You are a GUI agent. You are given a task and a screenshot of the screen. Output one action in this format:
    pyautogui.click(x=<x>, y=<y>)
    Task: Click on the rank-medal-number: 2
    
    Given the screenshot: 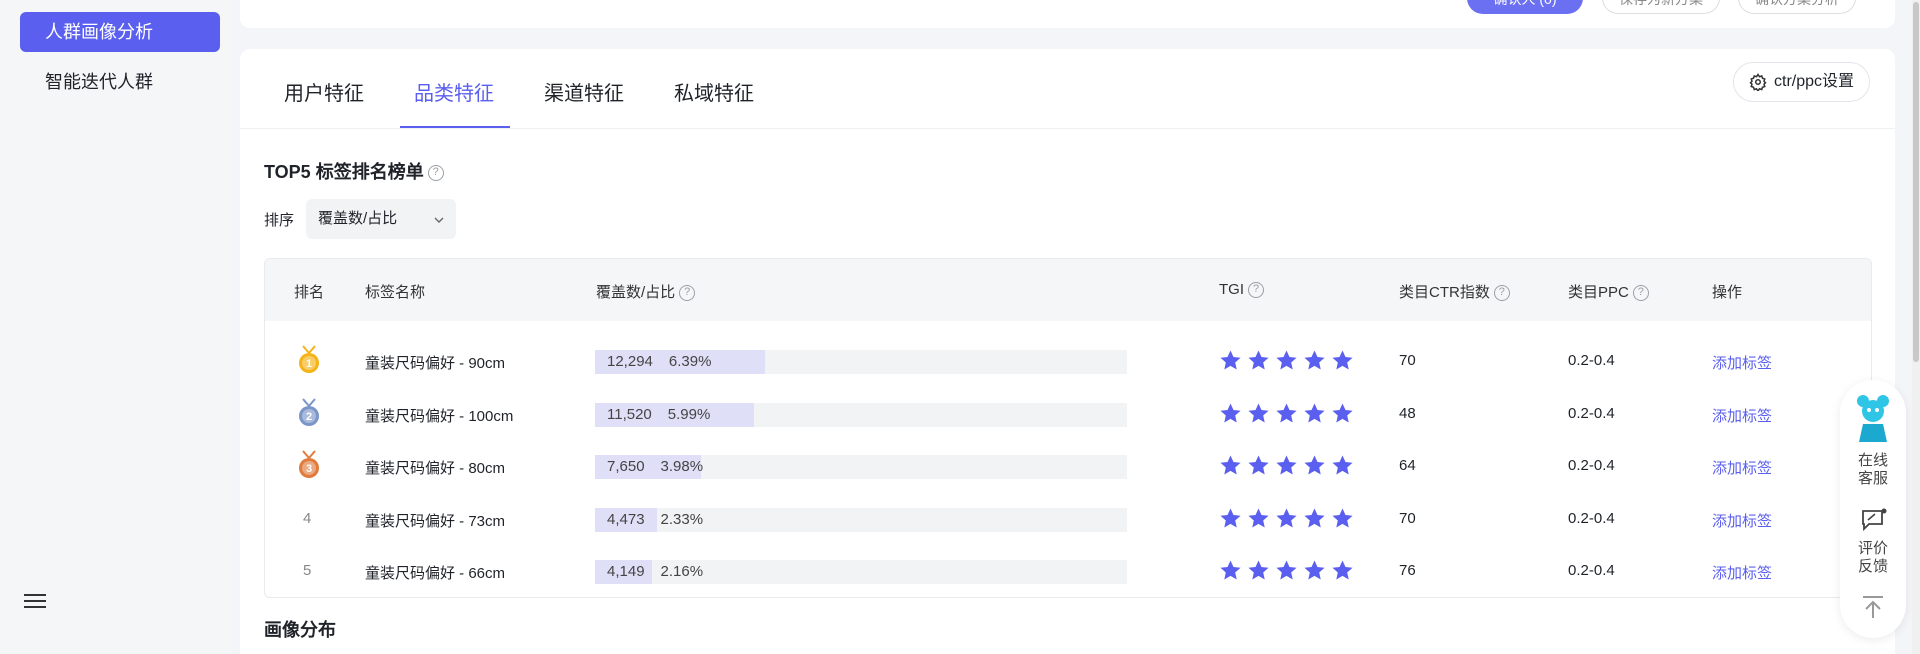 What is the action you would take?
    pyautogui.click(x=309, y=417)
    